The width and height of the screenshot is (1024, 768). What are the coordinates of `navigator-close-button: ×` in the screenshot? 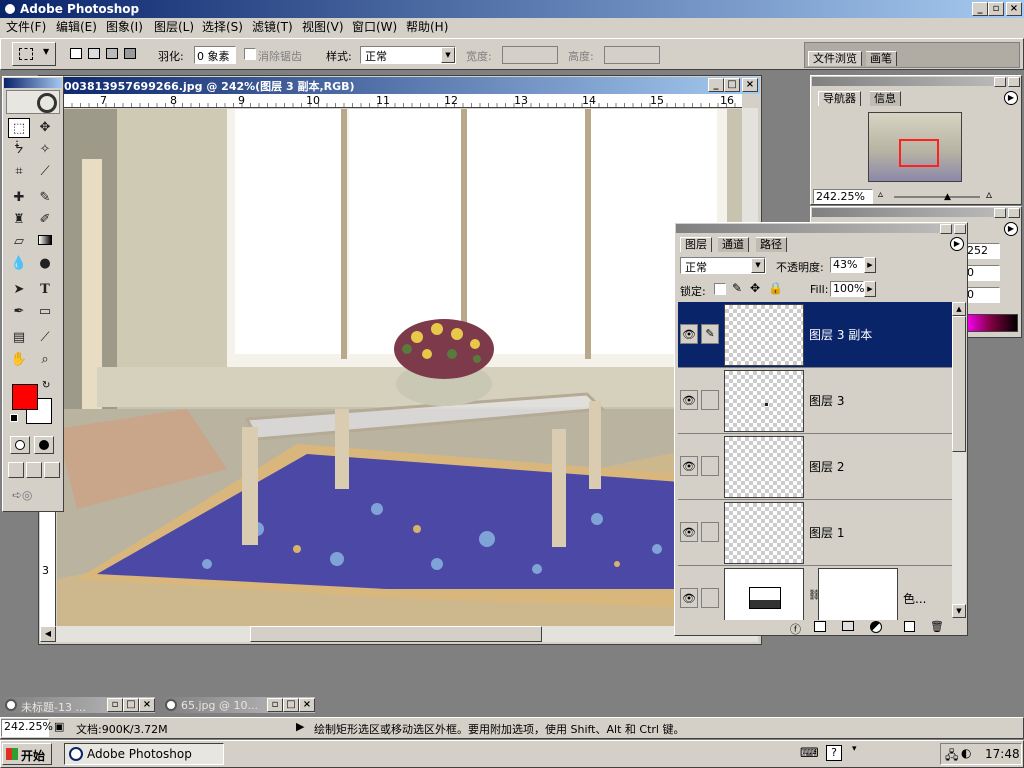 It's located at (1014, 82).